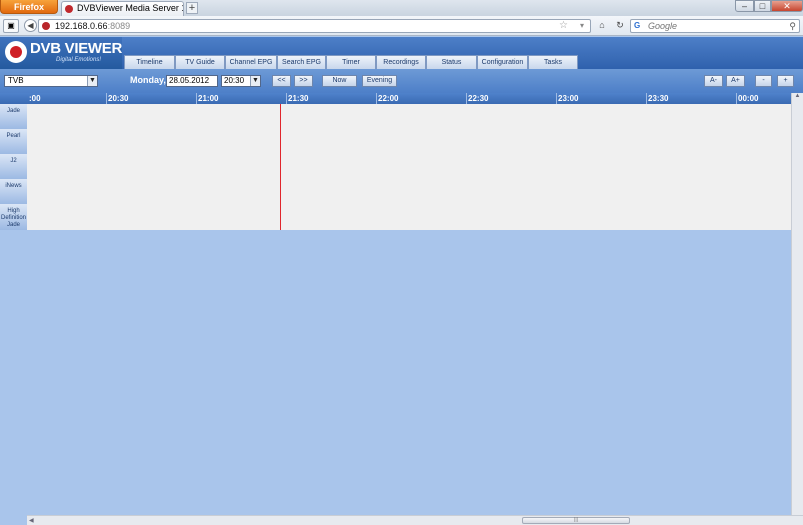 This screenshot has width=803, height=525. What do you see at coordinates (192, 81) in the screenshot?
I see `date-field: 28.05.2012` at bounding box center [192, 81].